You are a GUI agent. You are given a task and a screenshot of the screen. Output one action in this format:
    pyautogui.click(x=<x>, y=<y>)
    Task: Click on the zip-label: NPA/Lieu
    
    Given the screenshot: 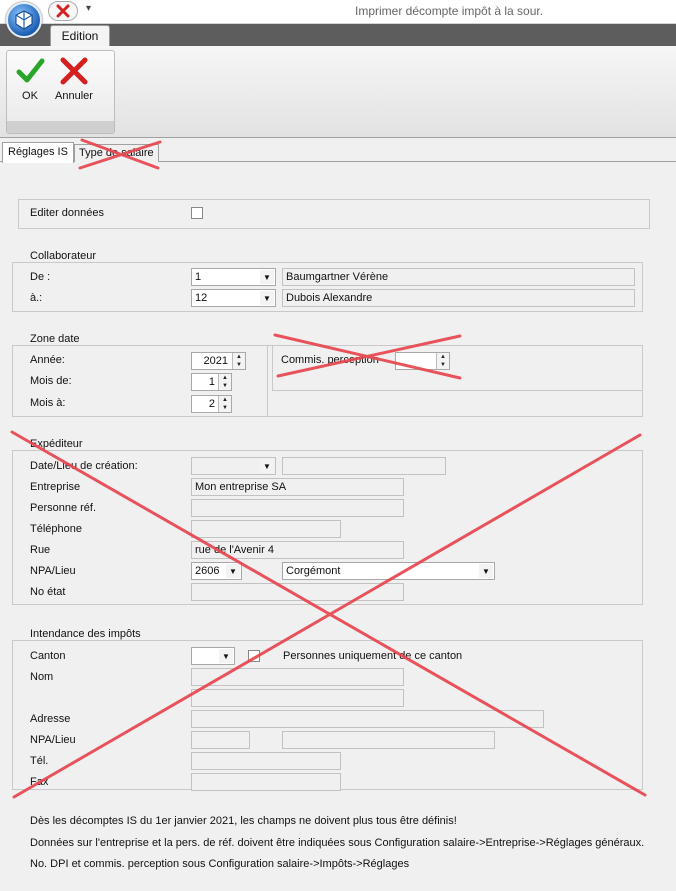 What is the action you would take?
    pyautogui.click(x=53, y=571)
    